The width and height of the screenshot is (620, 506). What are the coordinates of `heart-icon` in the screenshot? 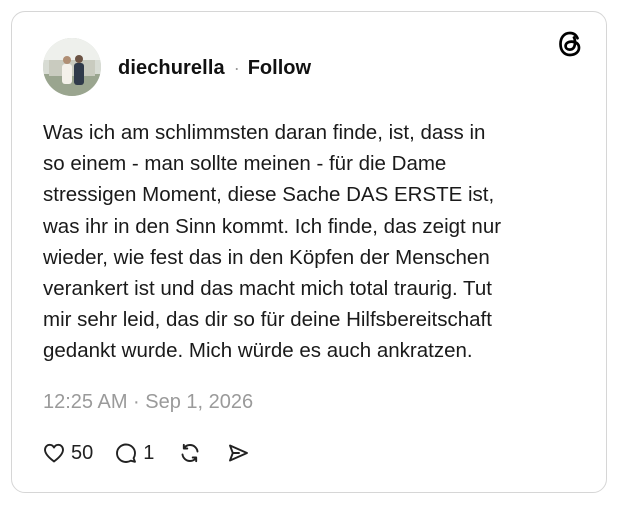 It's located at (54, 453).